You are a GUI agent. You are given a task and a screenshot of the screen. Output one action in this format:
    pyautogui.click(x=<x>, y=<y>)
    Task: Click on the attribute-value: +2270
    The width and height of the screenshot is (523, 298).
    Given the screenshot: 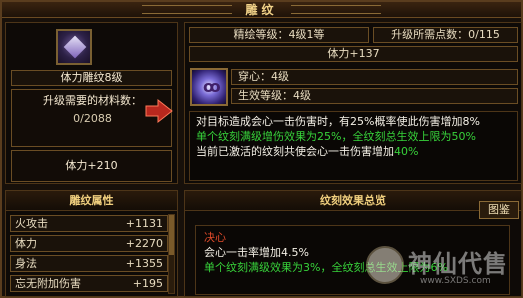 What is the action you would take?
    pyautogui.click(x=144, y=243)
    